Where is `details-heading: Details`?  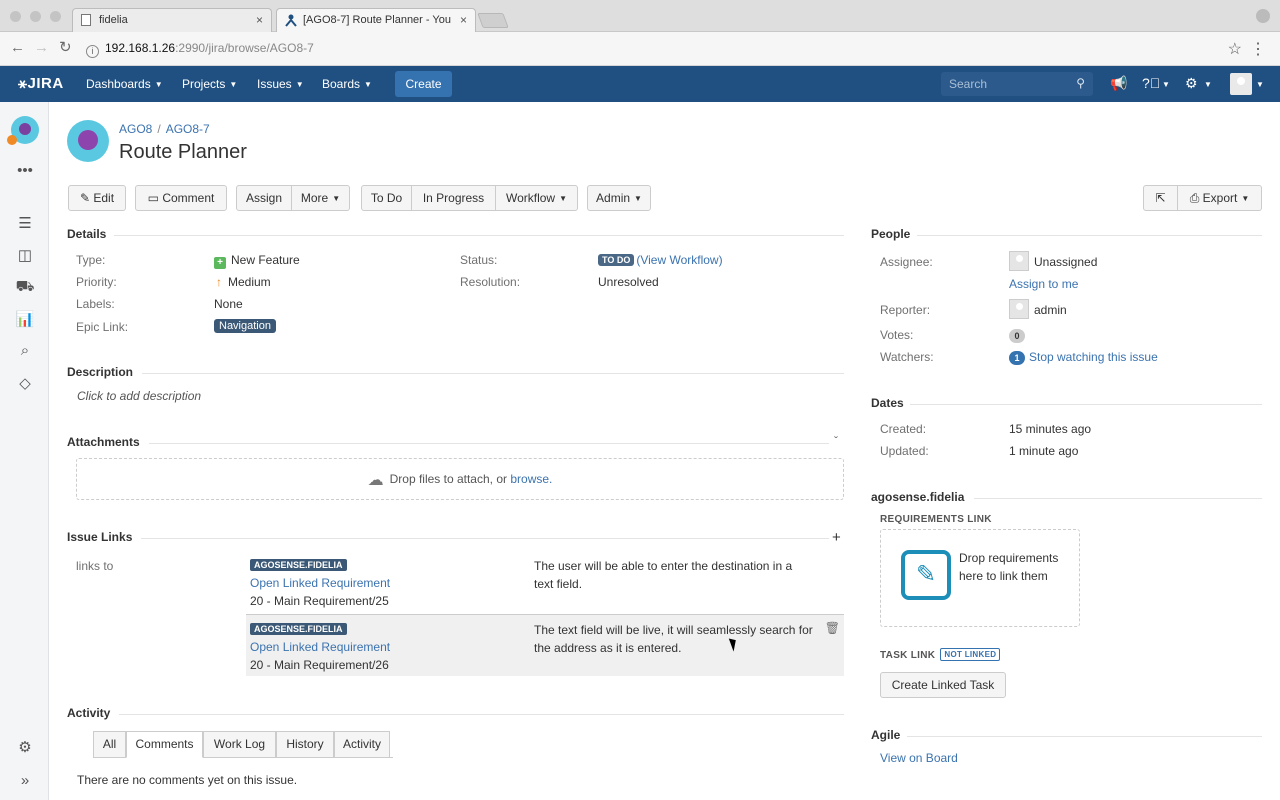
details-heading: Details is located at coordinates (87, 234).